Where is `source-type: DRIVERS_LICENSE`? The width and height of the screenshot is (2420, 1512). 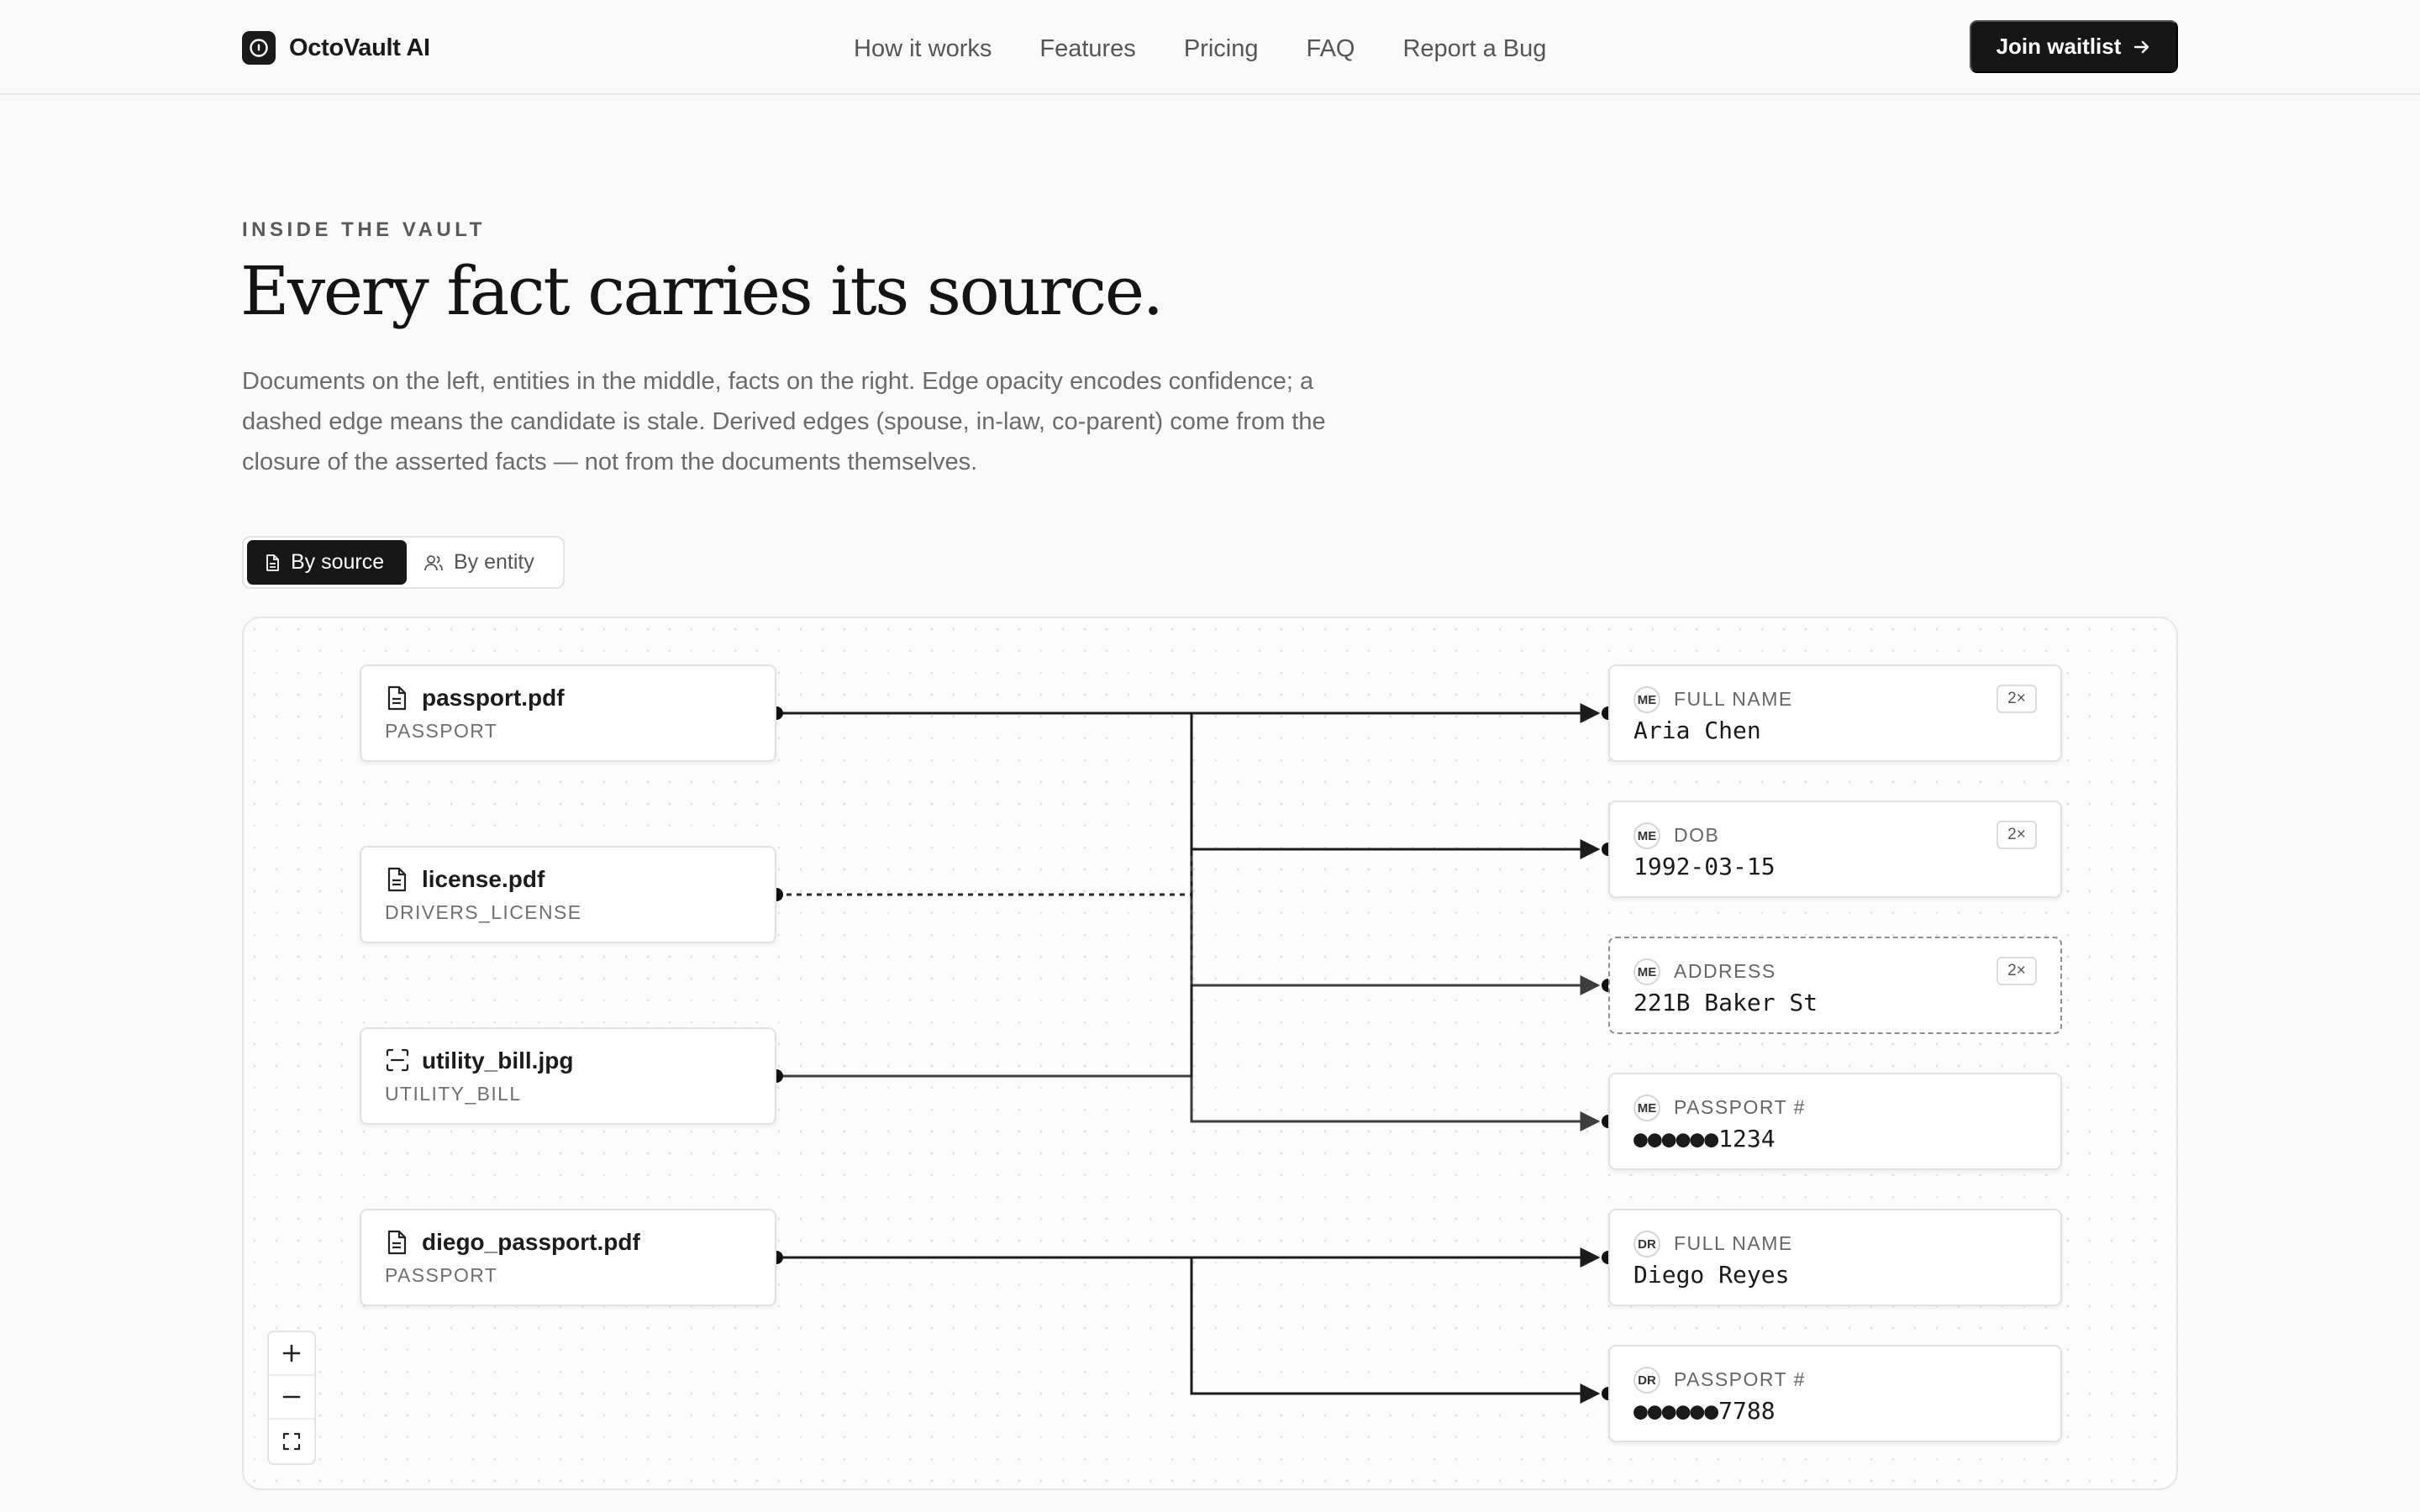
source-type: DRIVERS_LICENSE is located at coordinates (483, 912).